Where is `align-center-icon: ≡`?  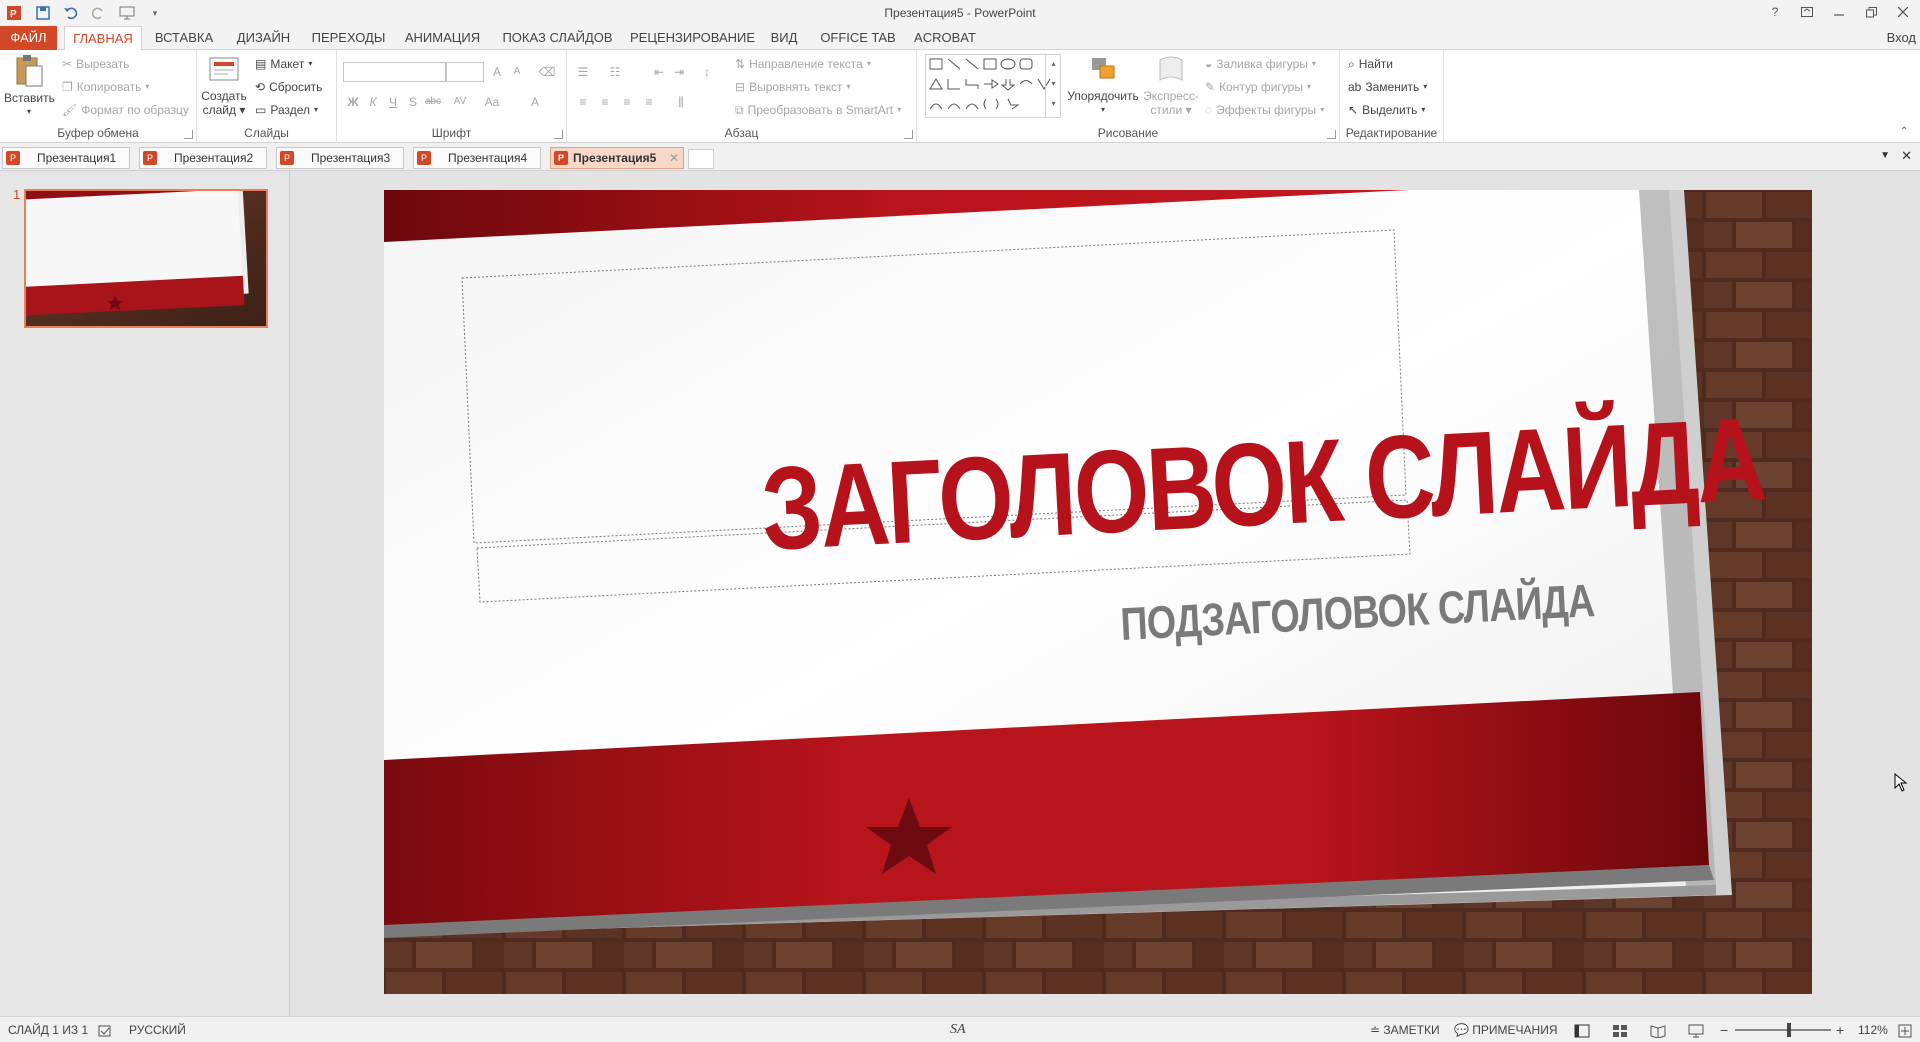 align-center-icon: ≡ is located at coordinates (605, 102).